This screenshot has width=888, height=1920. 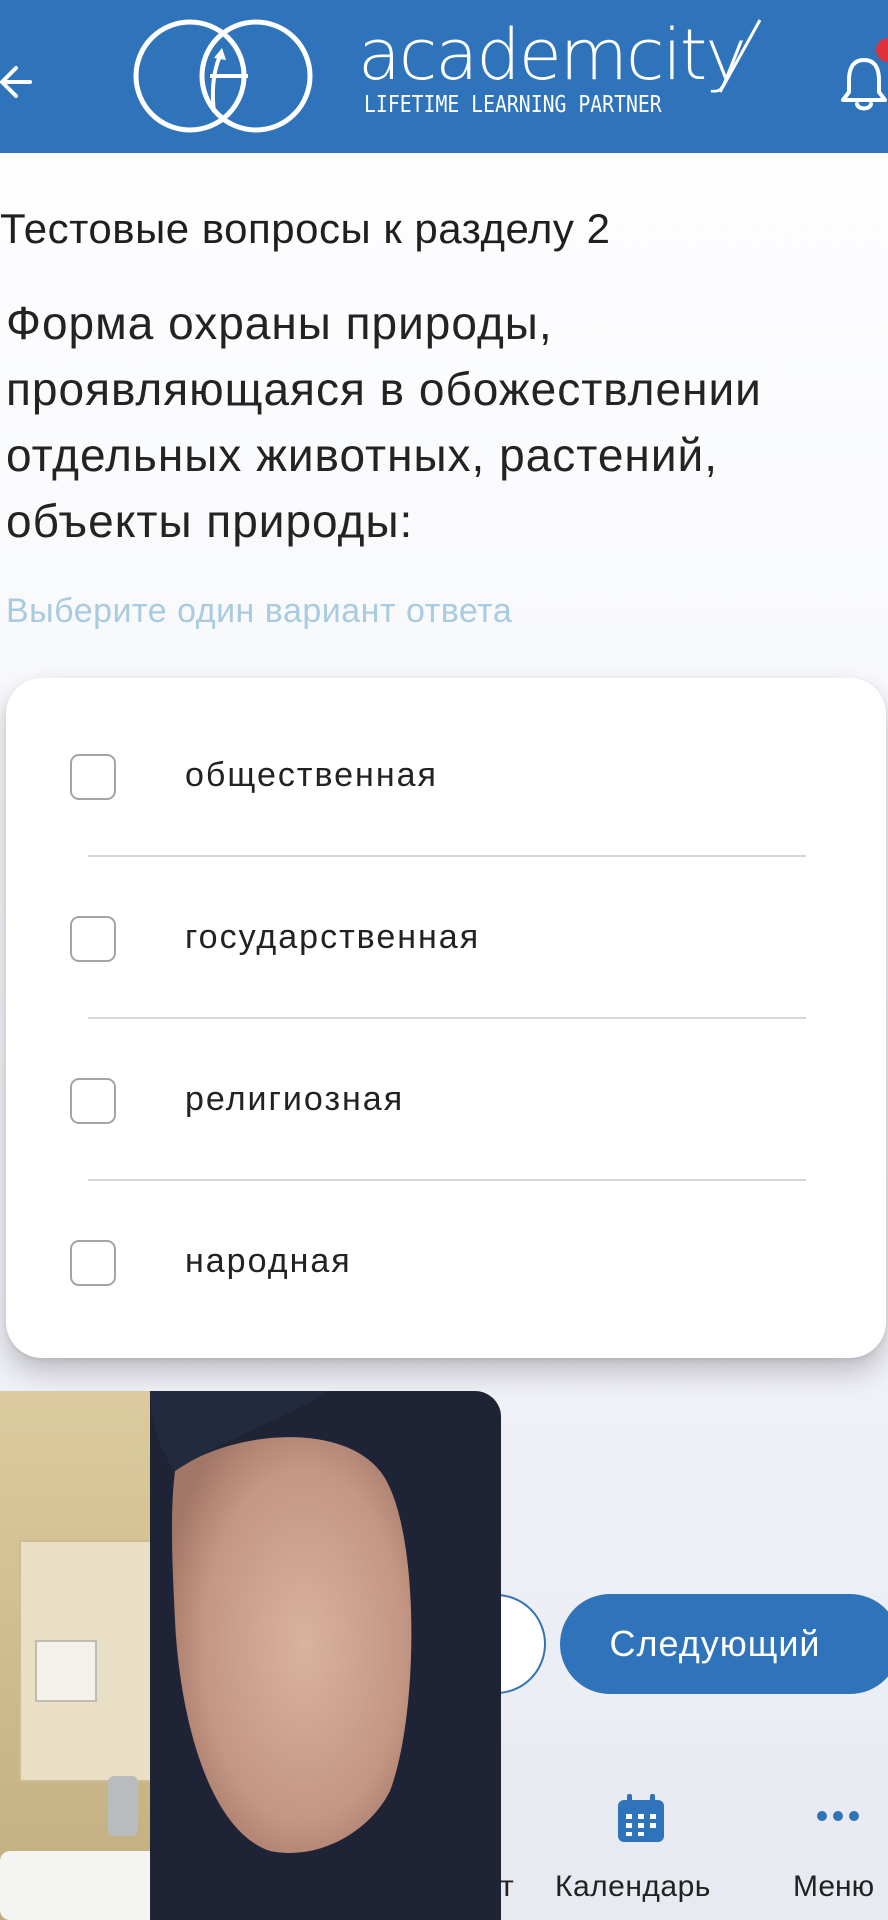 I want to click on answer-option: религиозная, so click(x=446, y=1083).